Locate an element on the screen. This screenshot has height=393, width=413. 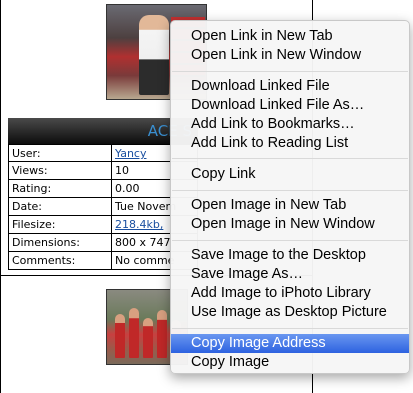
user-link: Yancy is located at coordinates (130, 153).